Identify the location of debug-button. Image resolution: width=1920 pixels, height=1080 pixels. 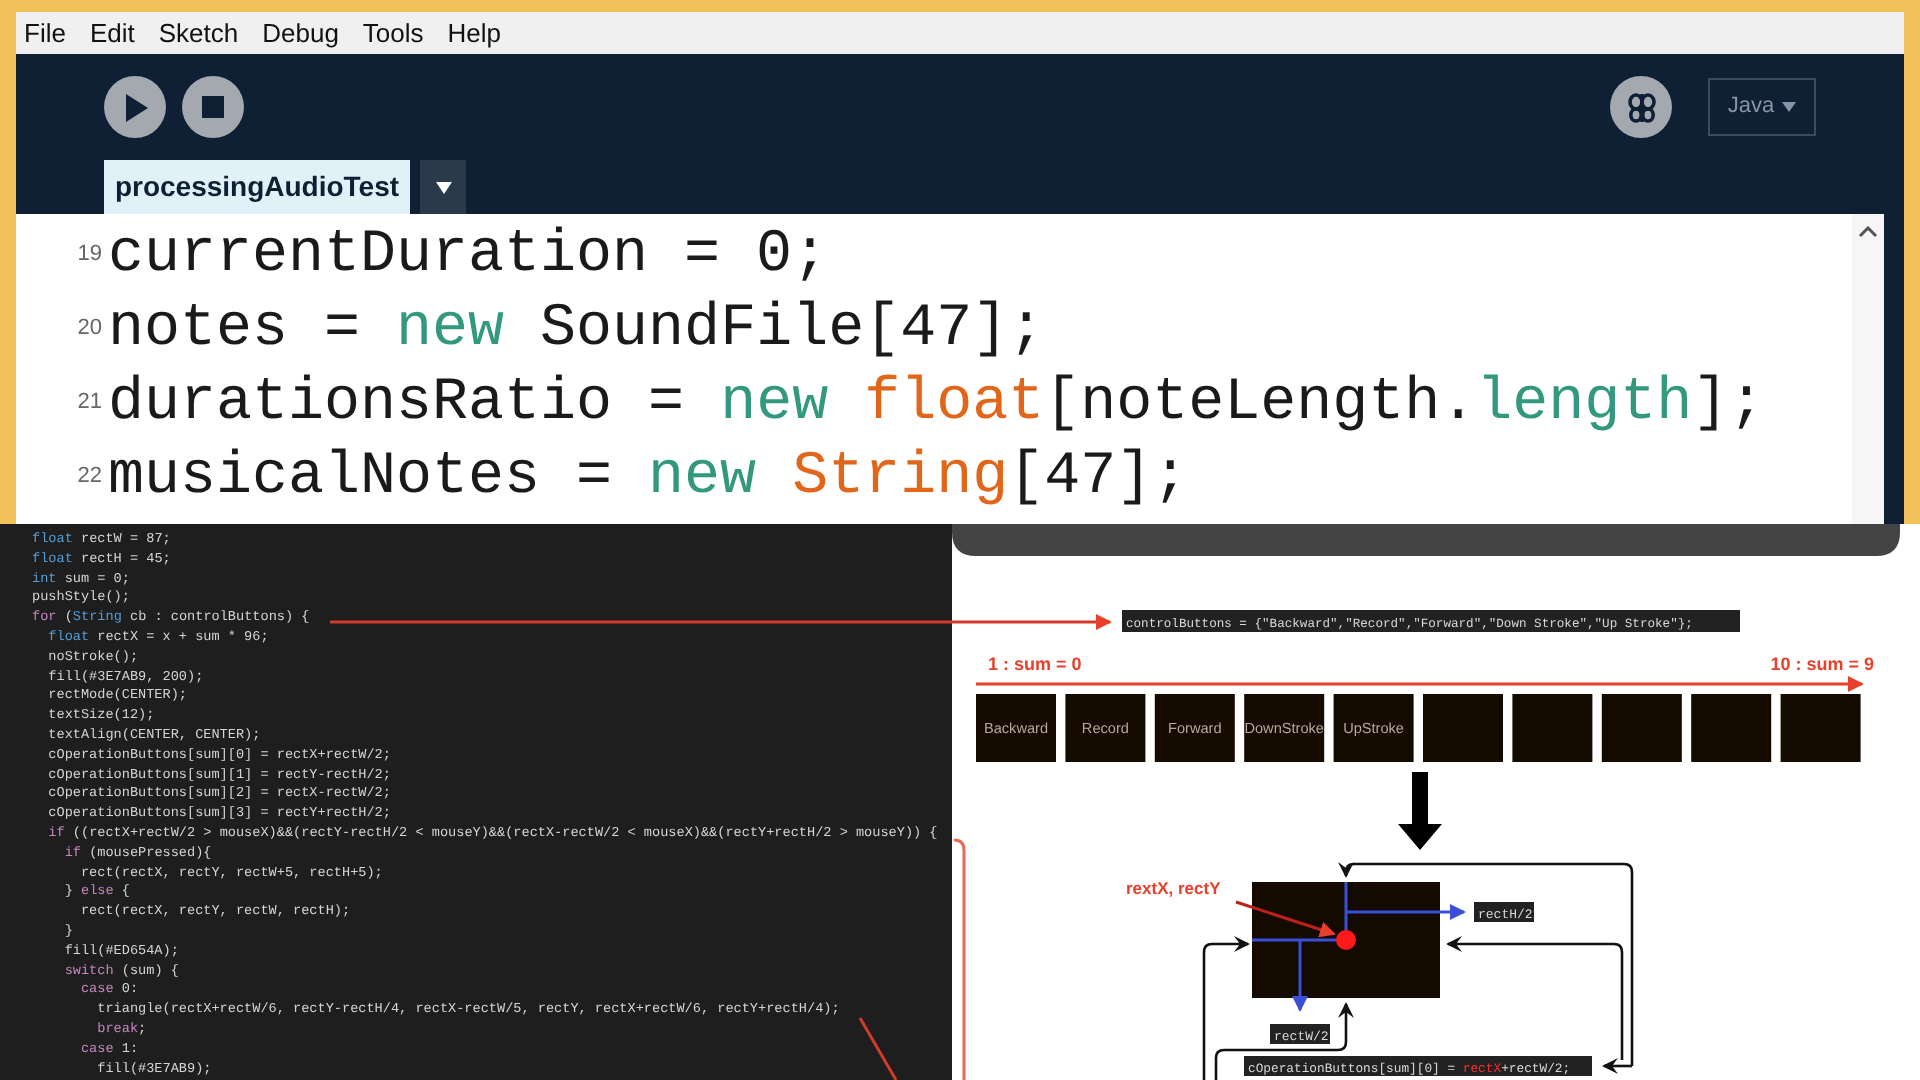
(1641, 107).